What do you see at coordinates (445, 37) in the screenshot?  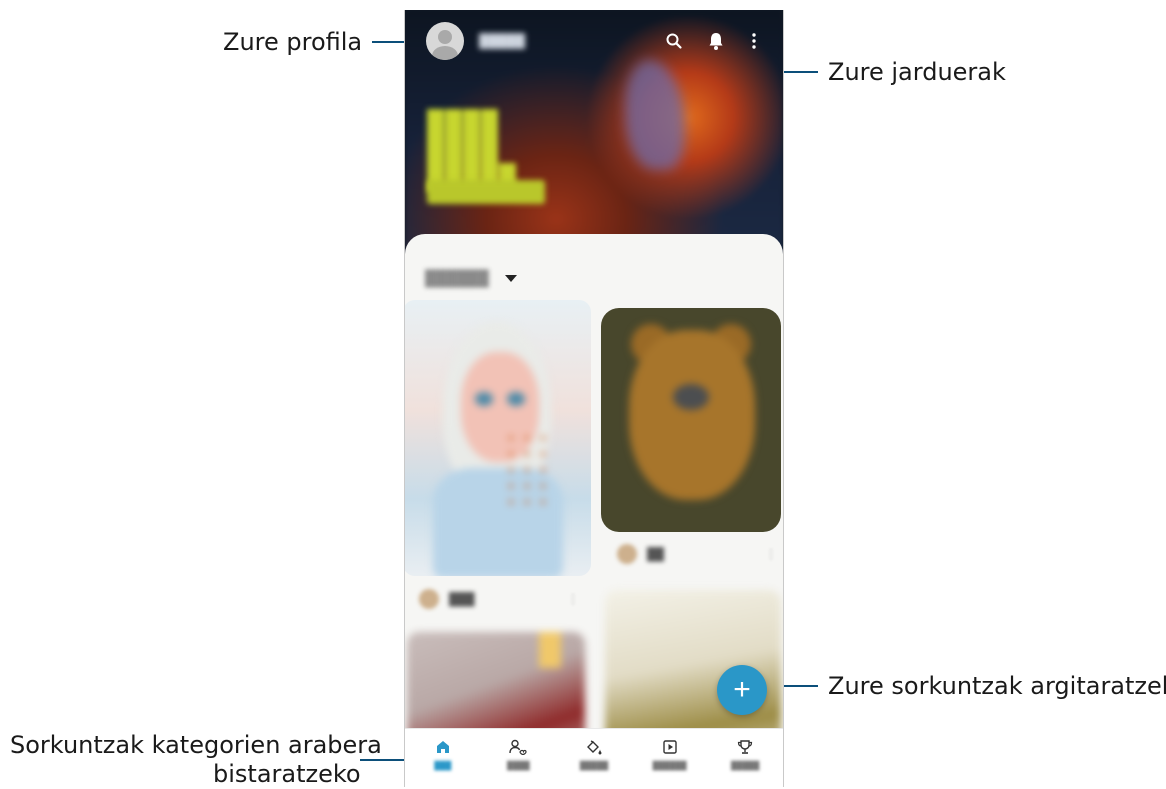 I see `avatar-head` at bounding box center [445, 37].